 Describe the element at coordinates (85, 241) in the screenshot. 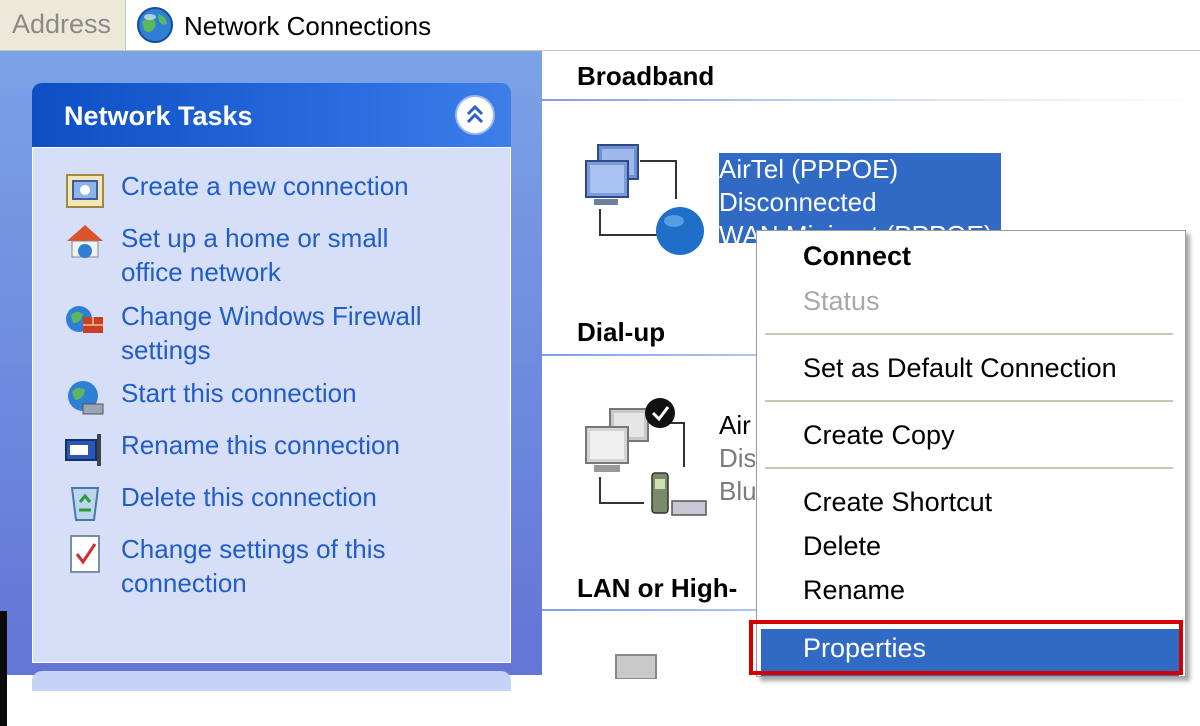

I see `home-network-icon` at that location.